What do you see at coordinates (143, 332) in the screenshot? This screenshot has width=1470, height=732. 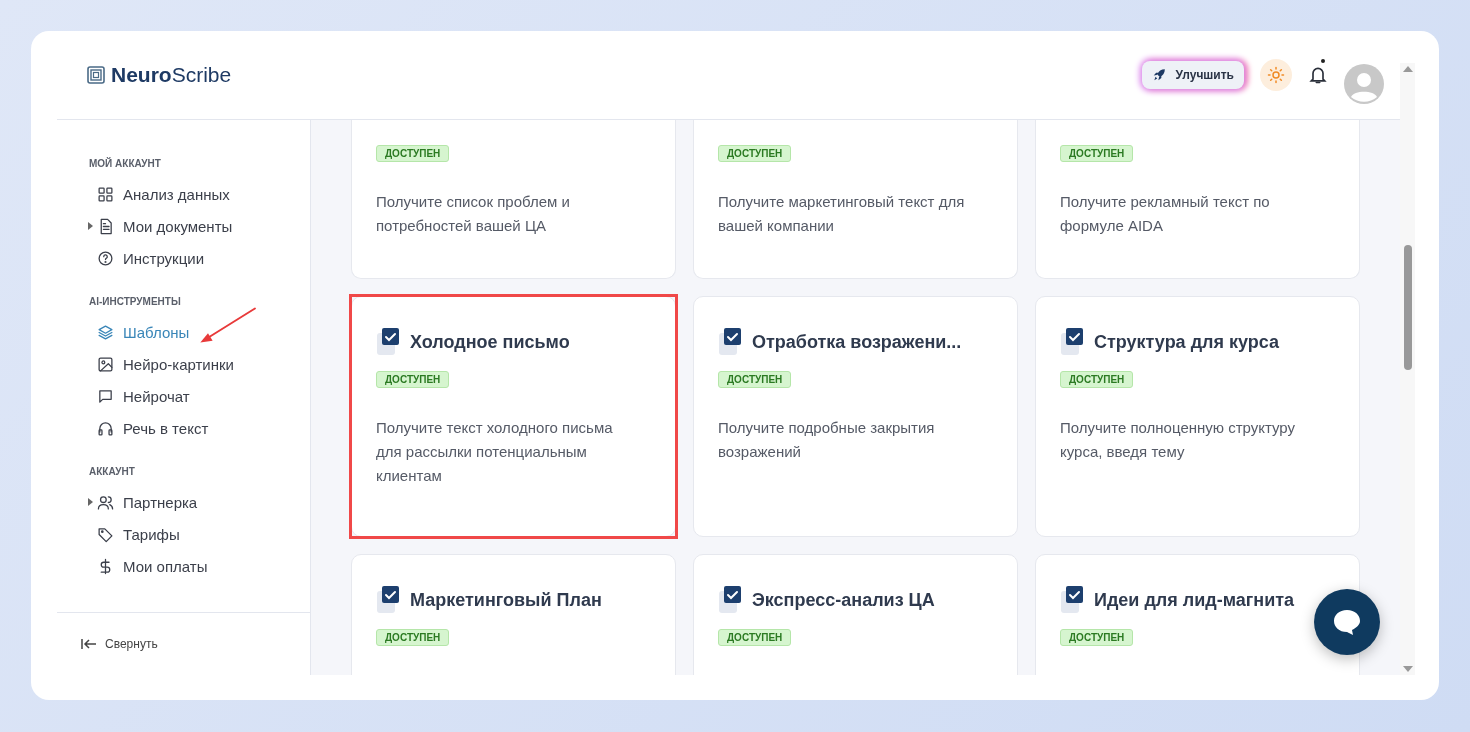 I see `sidebar-item: Шаблоны` at bounding box center [143, 332].